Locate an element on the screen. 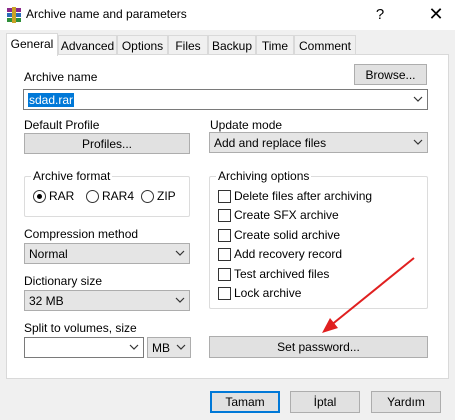 This screenshot has height=420, width=455. cancel-button: İptal is located at coordinates (325, 402).